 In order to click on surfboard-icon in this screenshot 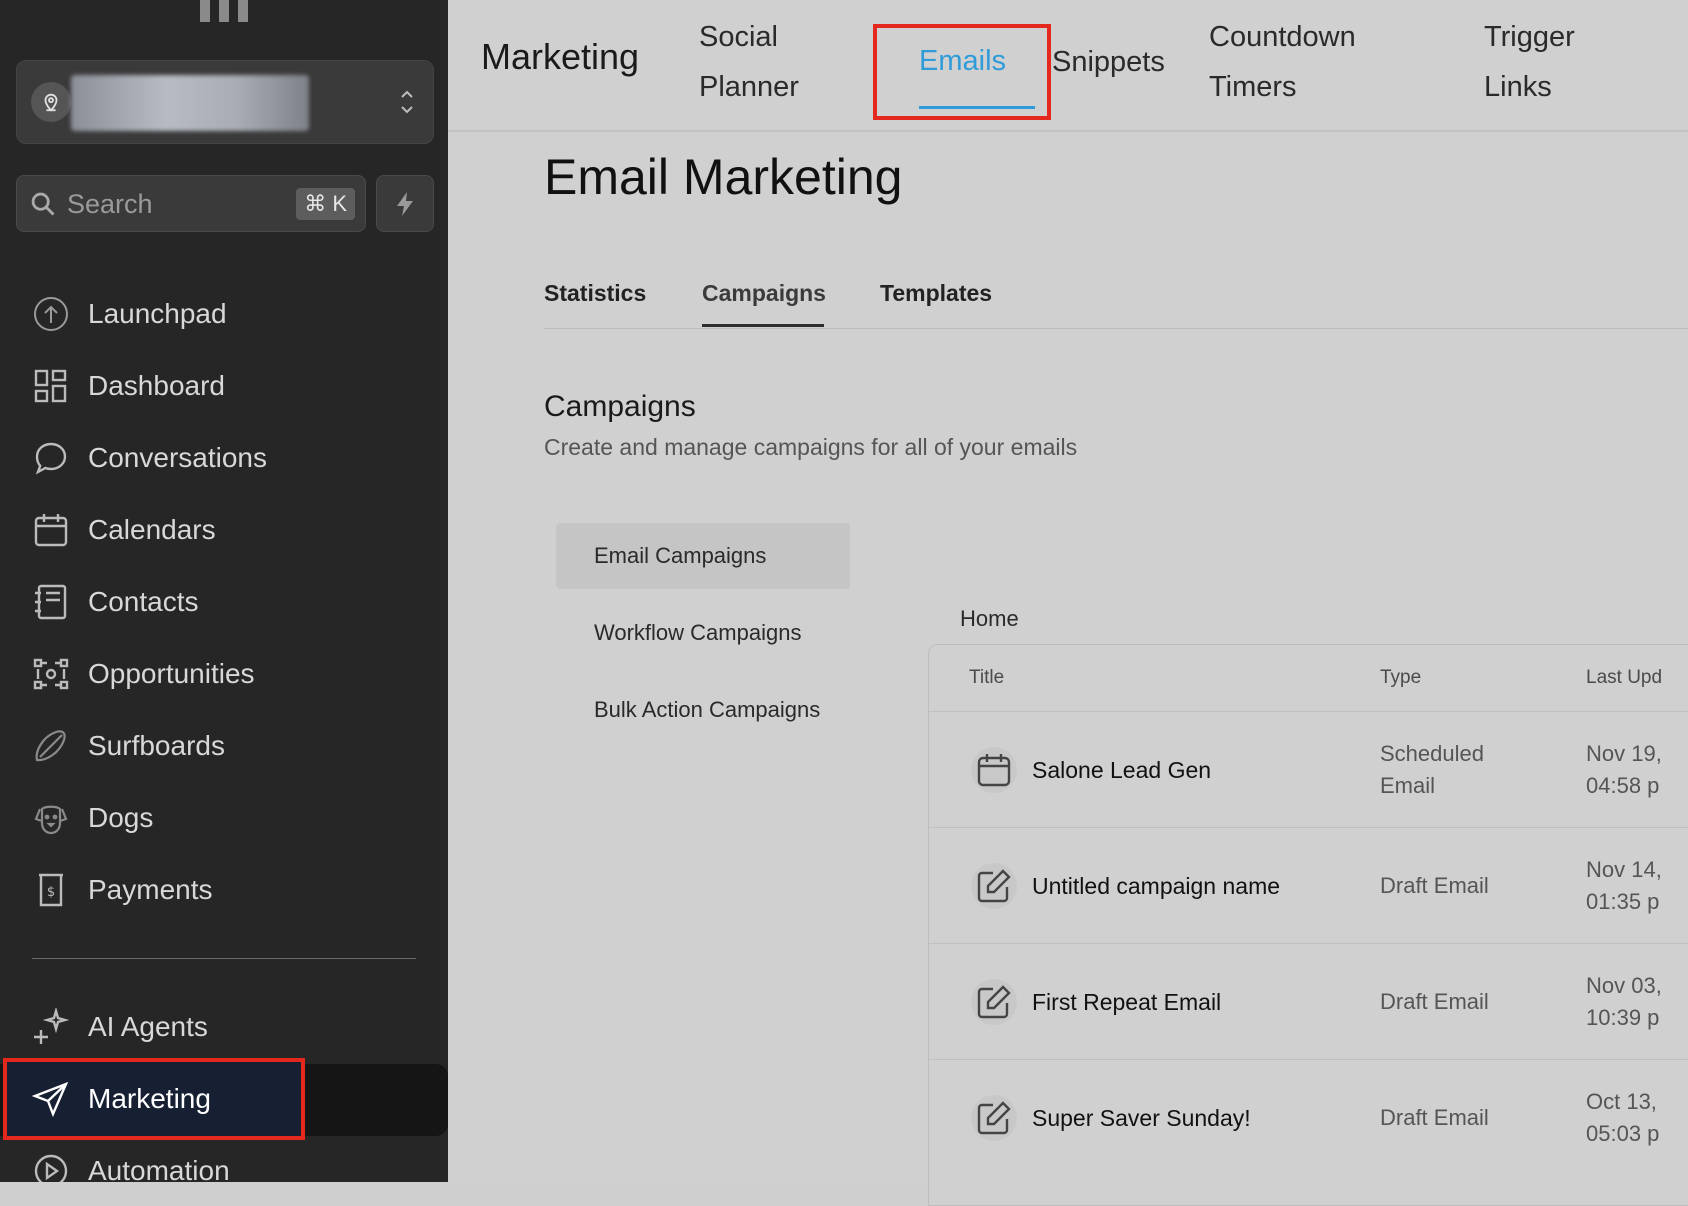, I will do `click(50, 746)`.